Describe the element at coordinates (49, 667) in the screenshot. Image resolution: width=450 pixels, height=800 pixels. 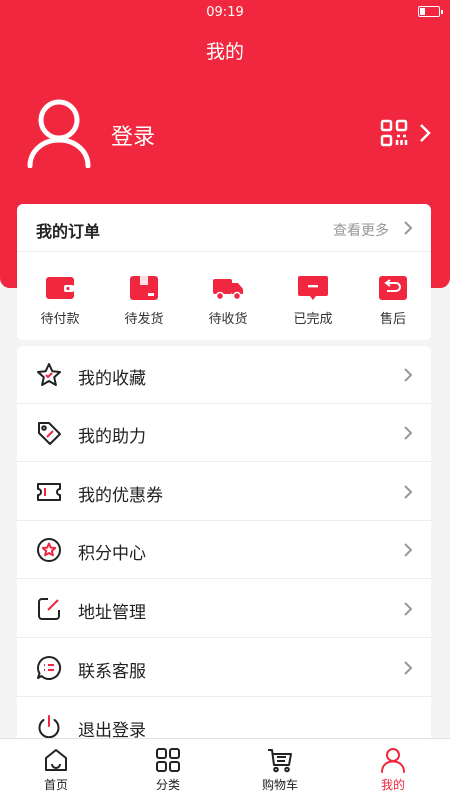
I see `chat-icon` at that location.